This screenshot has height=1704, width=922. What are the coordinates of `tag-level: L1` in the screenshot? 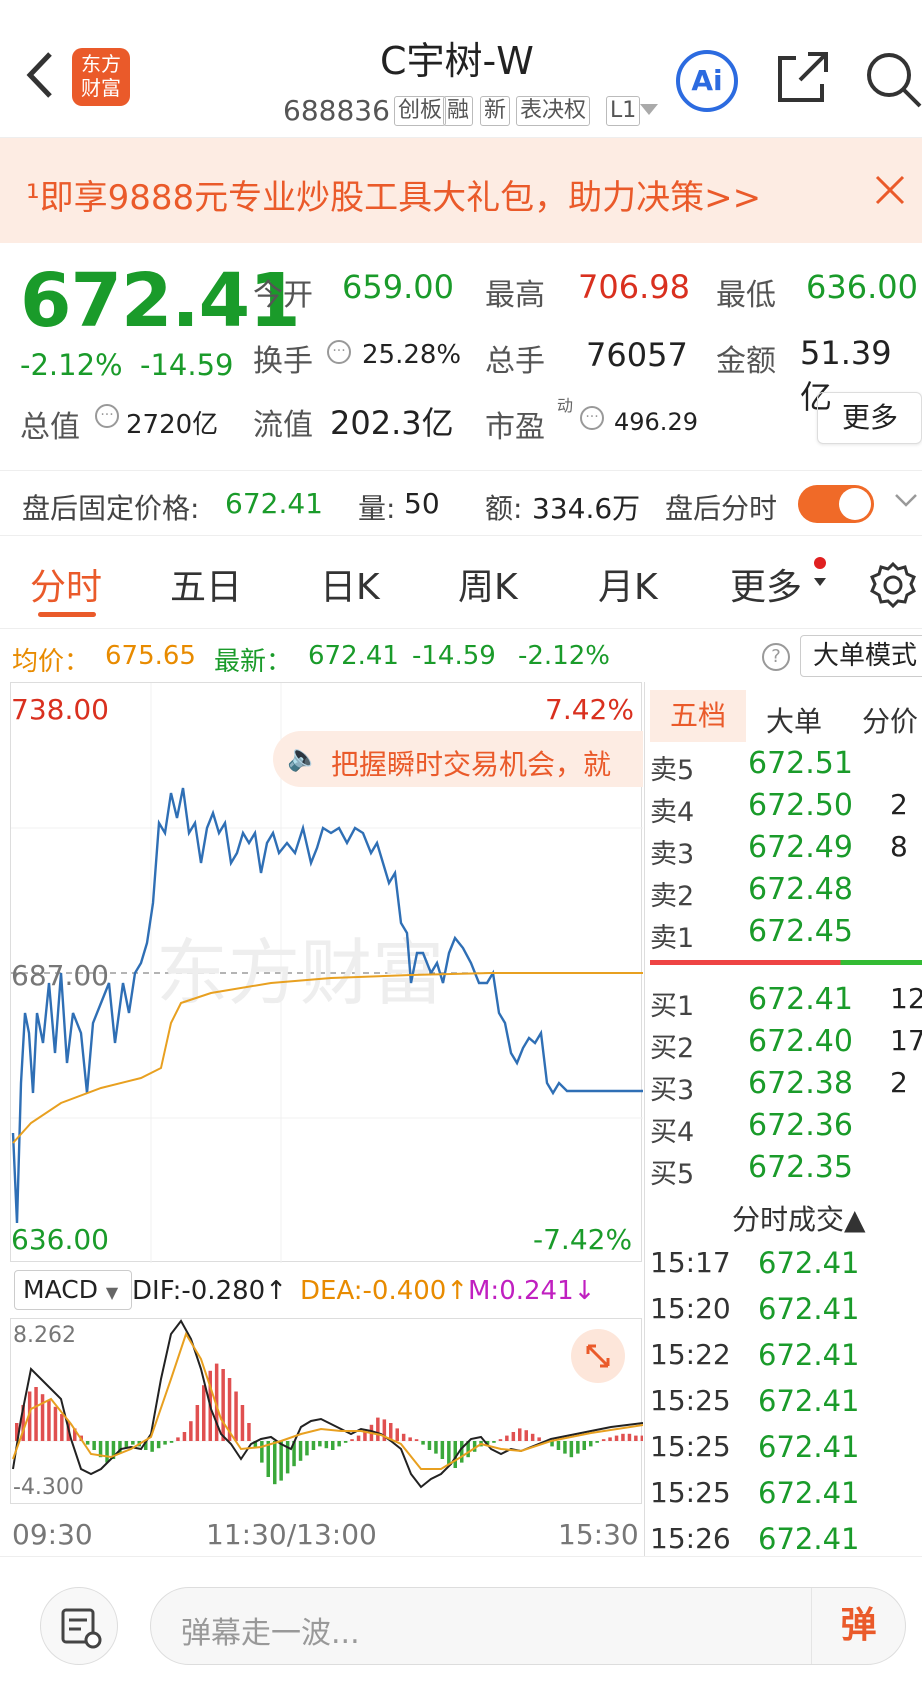 It's located at (623, 111).